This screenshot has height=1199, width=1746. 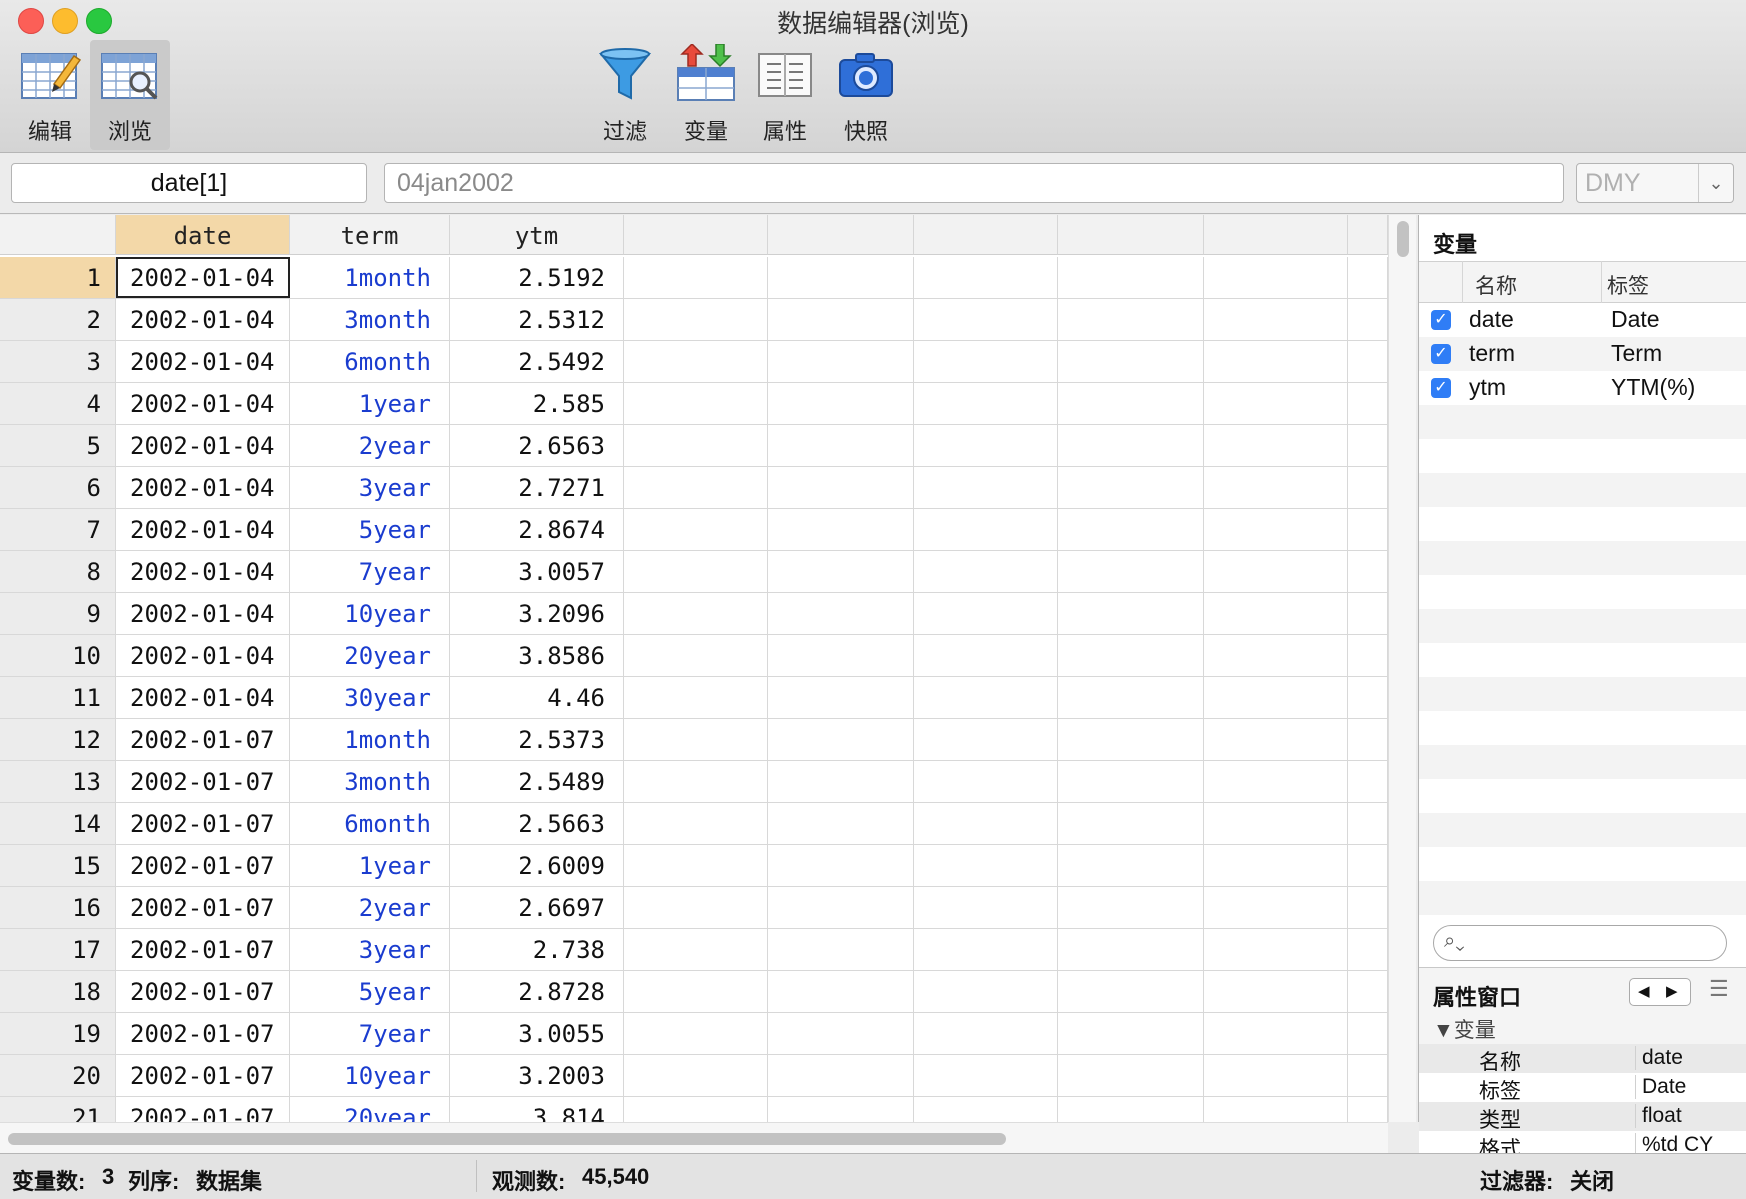 What do you see at coordinates (1582, 1117) in the screenshot?
I see `property-row: 类型 float` at bounding box center [1582, 1117].